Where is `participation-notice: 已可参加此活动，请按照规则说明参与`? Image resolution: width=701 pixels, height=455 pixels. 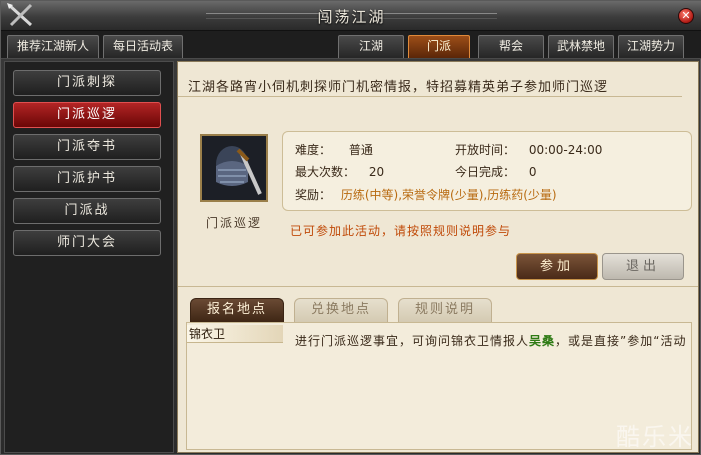 participation-notice: 已可参加此活动，请按照规则说明参与 is located at coordinates (401, 231).